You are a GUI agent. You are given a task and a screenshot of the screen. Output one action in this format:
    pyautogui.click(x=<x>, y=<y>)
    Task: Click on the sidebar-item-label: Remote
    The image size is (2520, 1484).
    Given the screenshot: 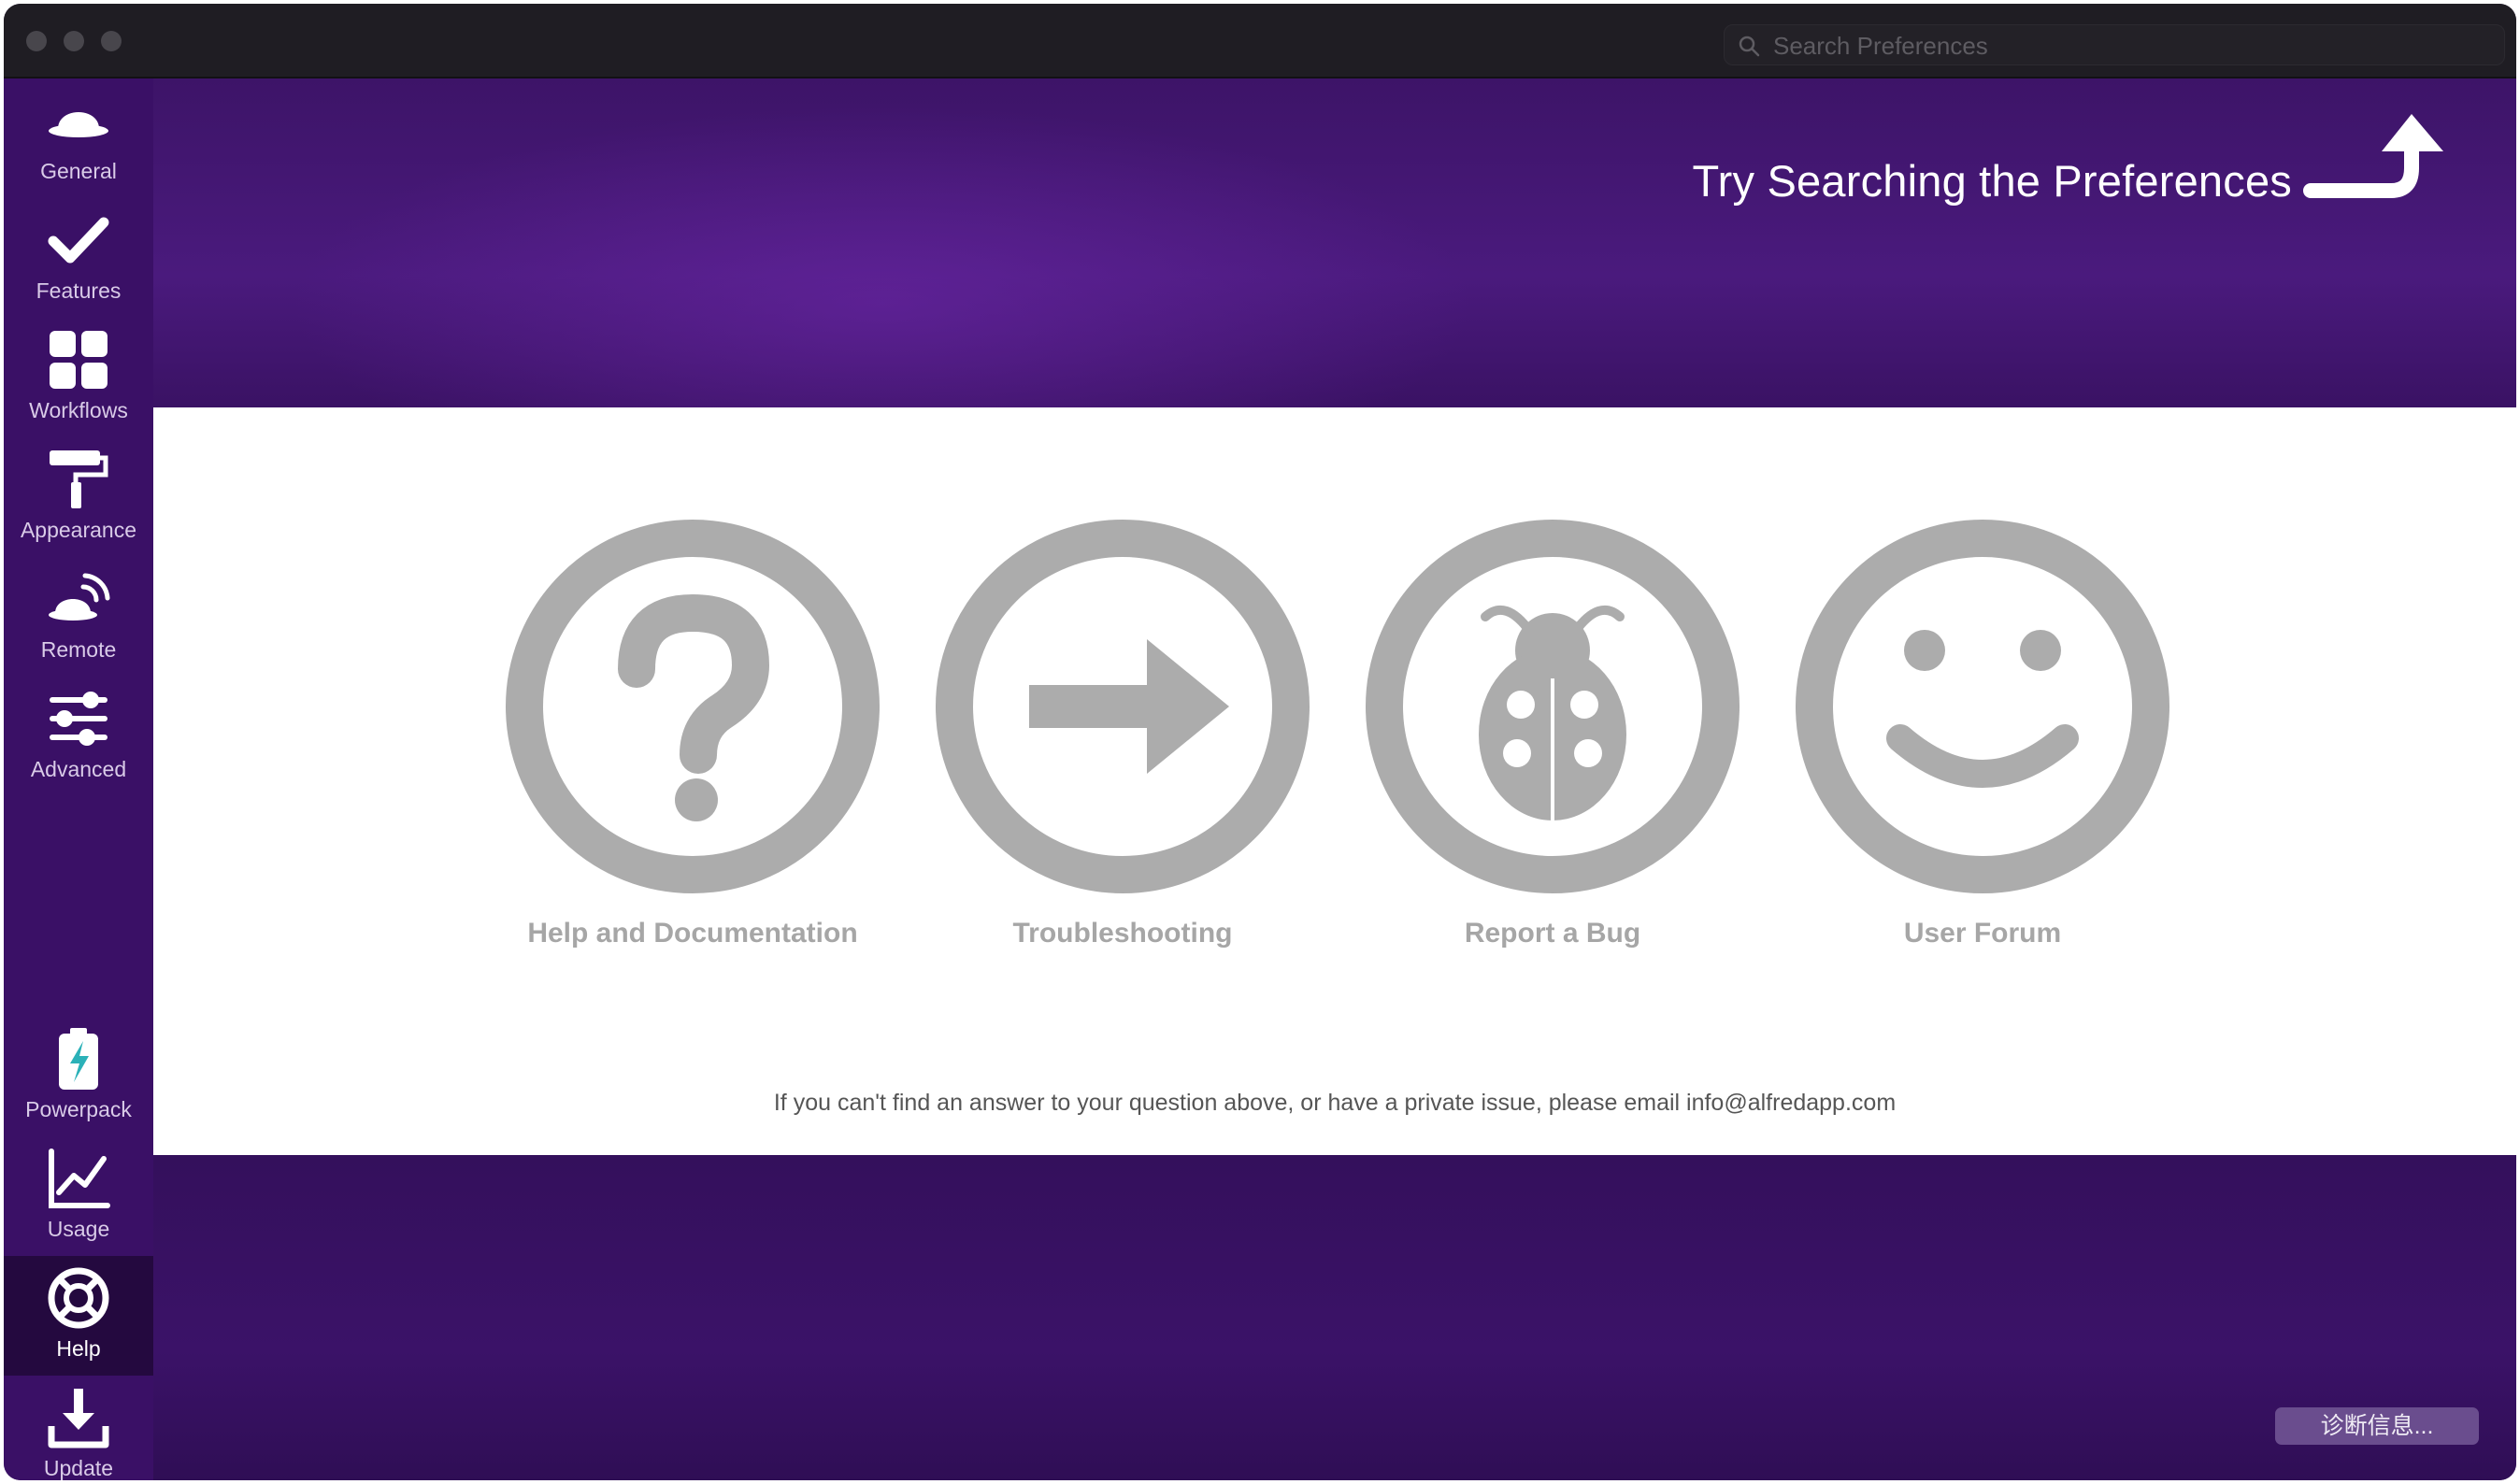 What is the action you would take?
    pyautogui.click(x=78, y=649)
    